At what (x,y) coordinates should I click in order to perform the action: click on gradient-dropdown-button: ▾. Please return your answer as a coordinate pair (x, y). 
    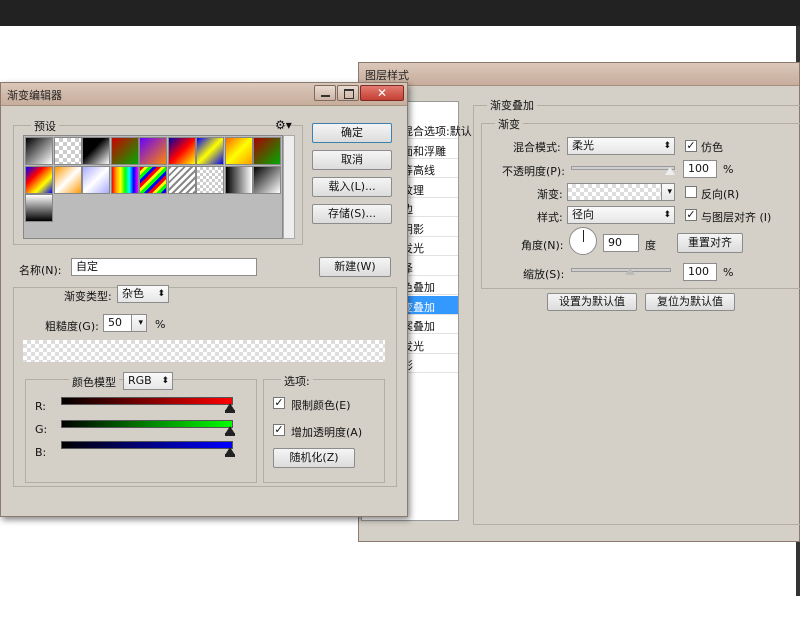
    Looking at the image, I should click on (668, 192).